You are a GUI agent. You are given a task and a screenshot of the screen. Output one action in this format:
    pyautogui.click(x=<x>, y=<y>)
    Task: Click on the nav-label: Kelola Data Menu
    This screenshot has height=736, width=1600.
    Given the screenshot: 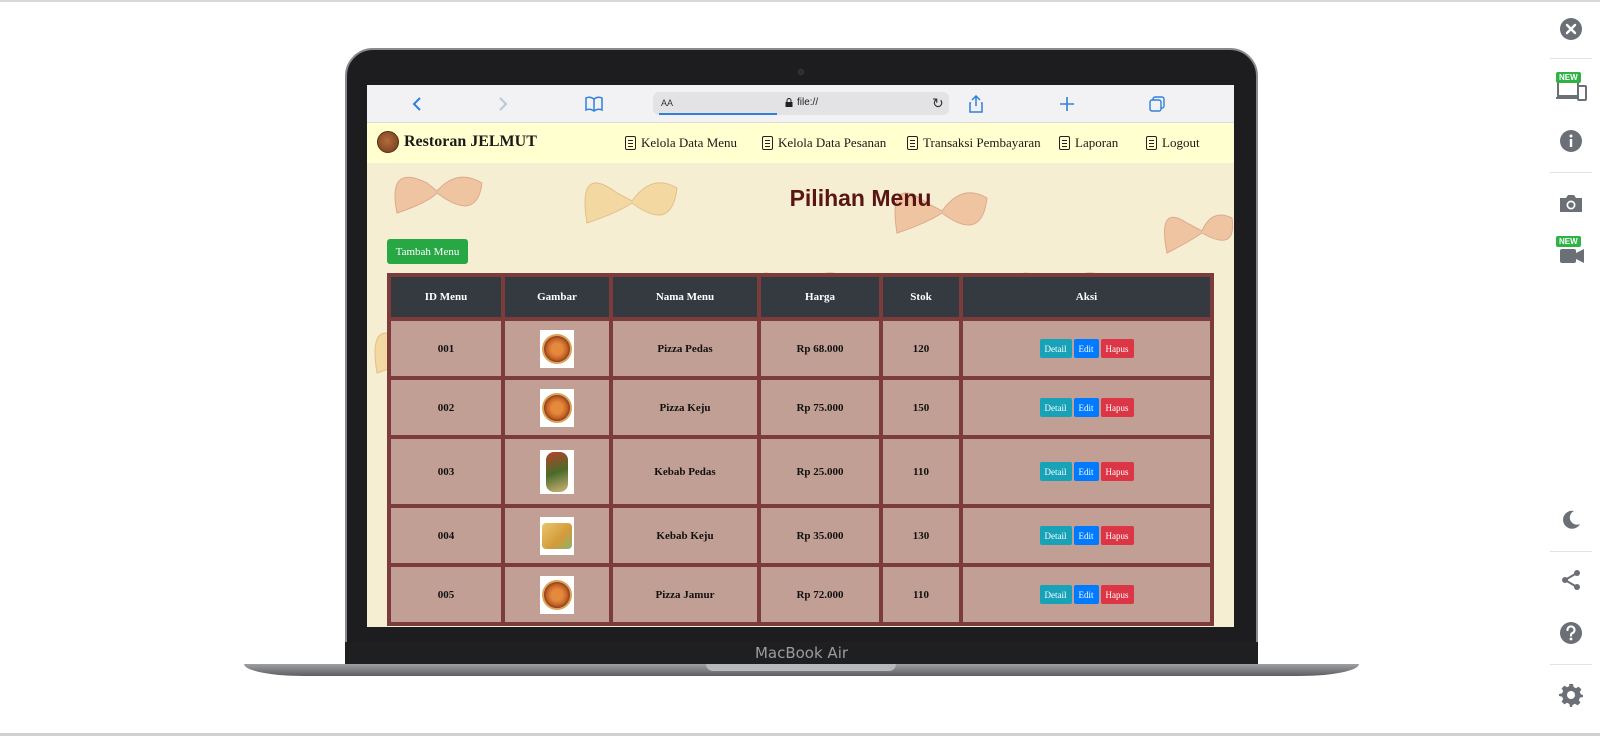 What is the action you would take?
    pyautogui.click(x=689, y=142)
    